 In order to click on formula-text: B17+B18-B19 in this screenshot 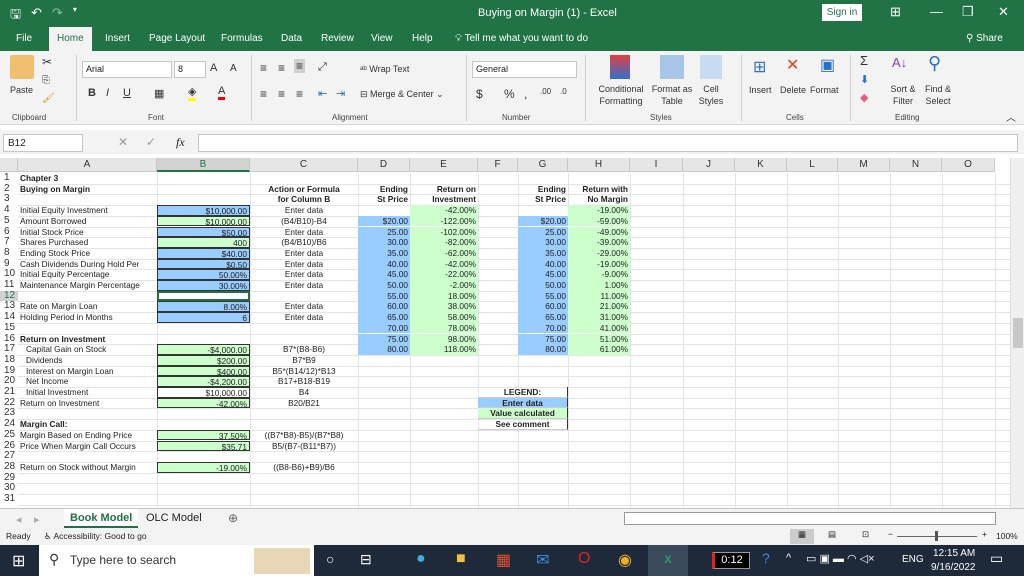, I will do `click(304, 381)`.